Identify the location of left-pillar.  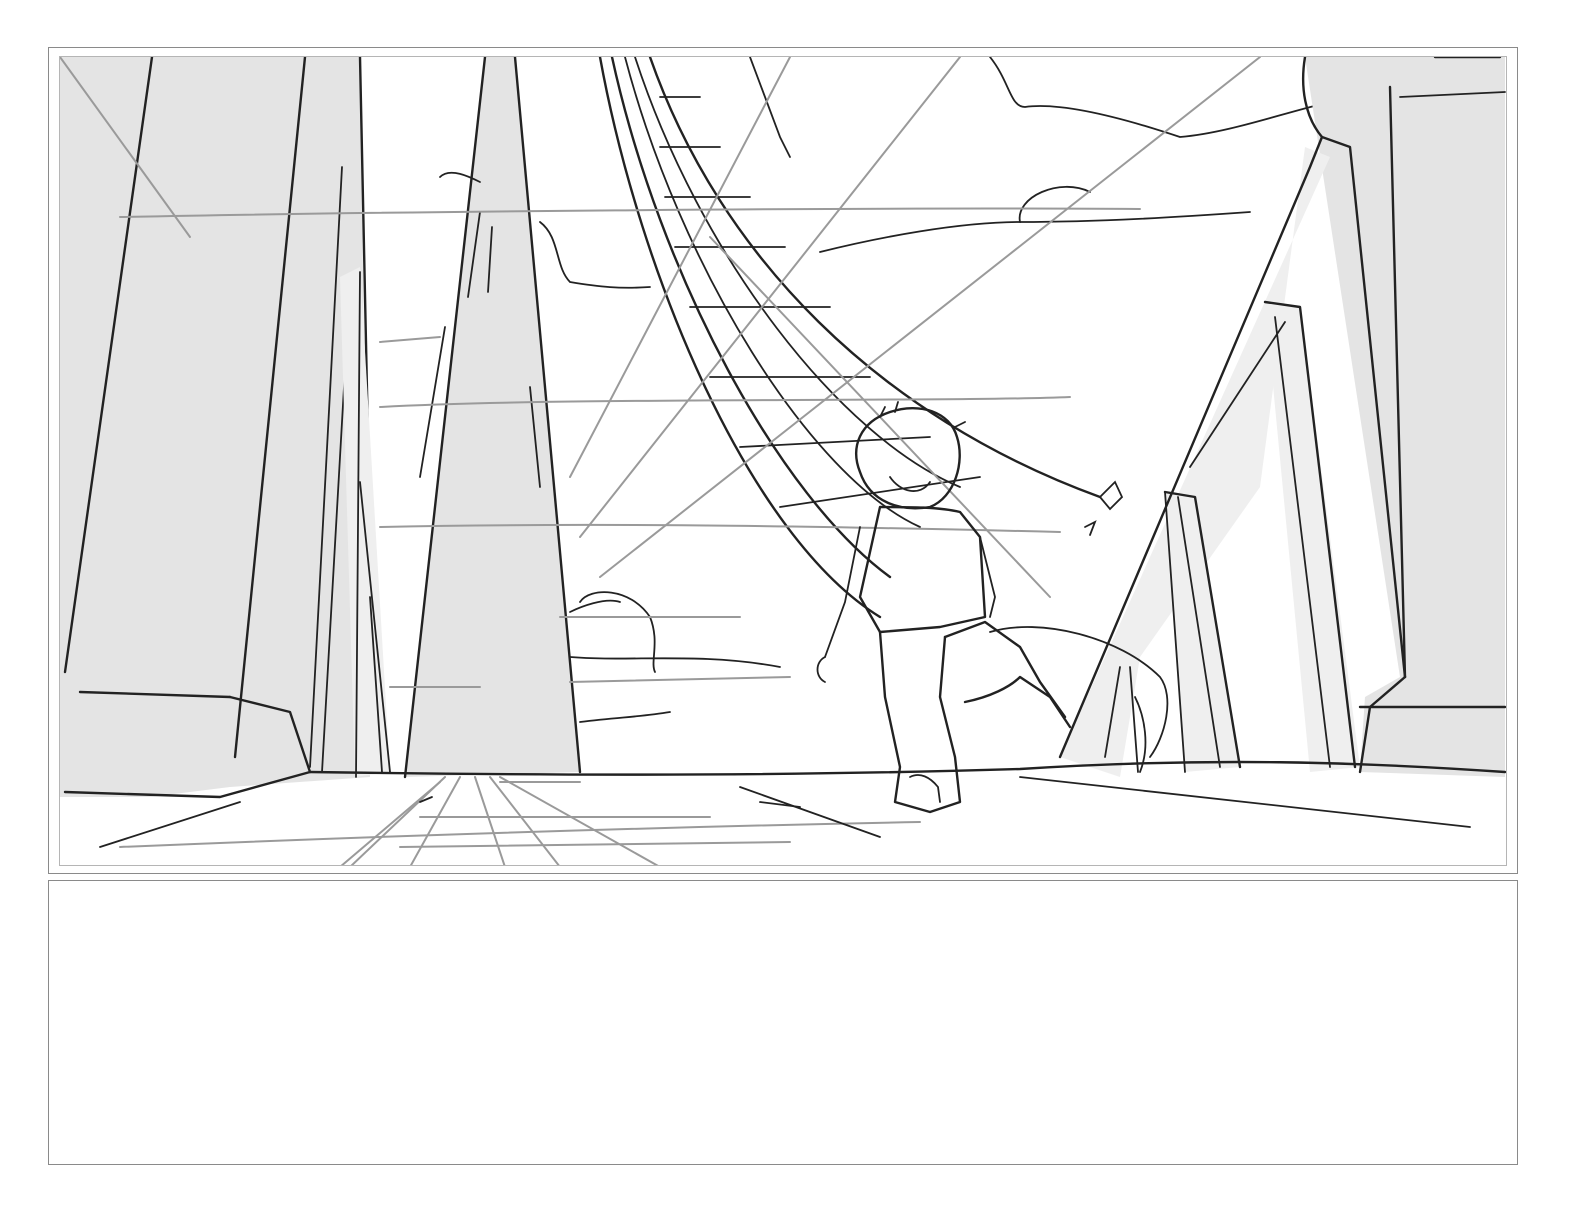
(218, 428).